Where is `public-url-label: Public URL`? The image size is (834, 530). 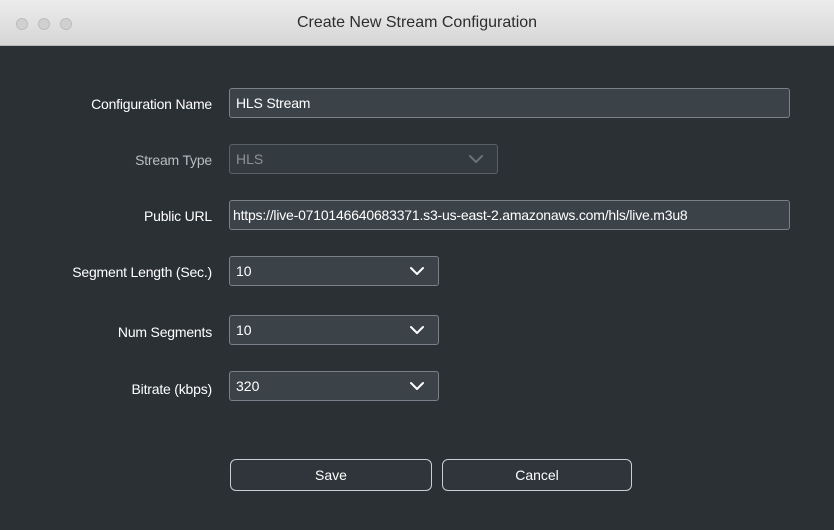 public-url-label: Public URL is located at coordinates (177, 216).